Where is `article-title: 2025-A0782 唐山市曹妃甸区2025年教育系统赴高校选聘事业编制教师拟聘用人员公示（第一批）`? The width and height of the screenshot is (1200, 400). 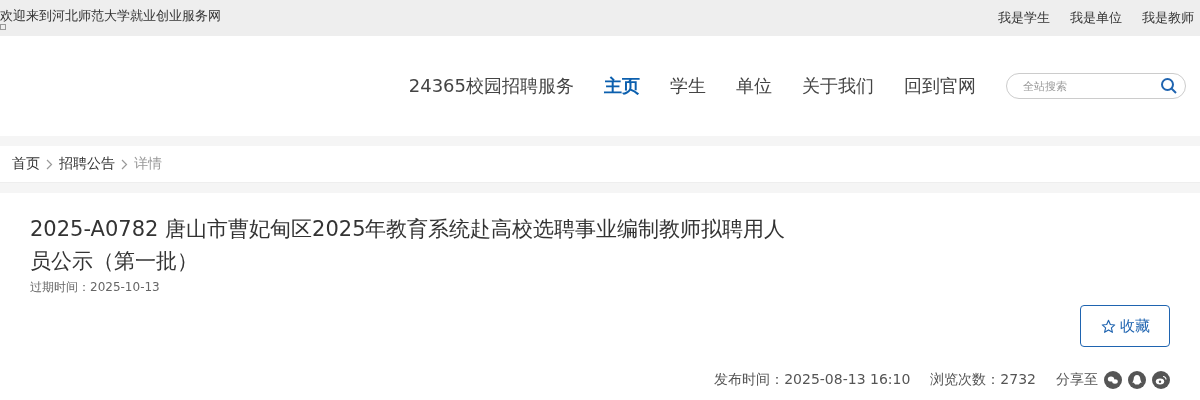 article-title: 2025-A0782 唐山市曹妃甸区2025年教育系统赴高校选聘事业编制教师拟聘用人员公示（第一批） is located at coordinates (408, 245).